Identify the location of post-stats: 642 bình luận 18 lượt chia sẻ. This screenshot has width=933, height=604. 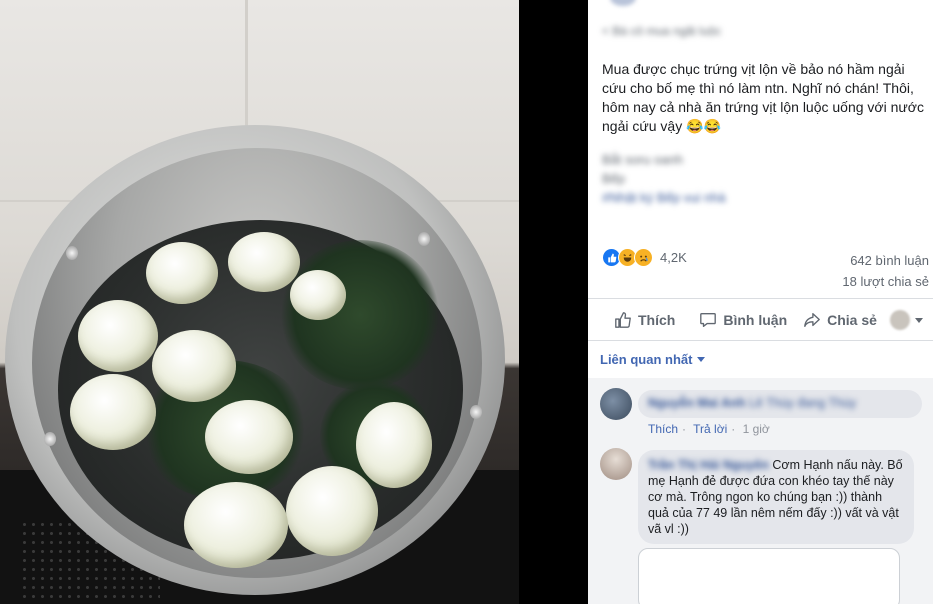
(885, 271).